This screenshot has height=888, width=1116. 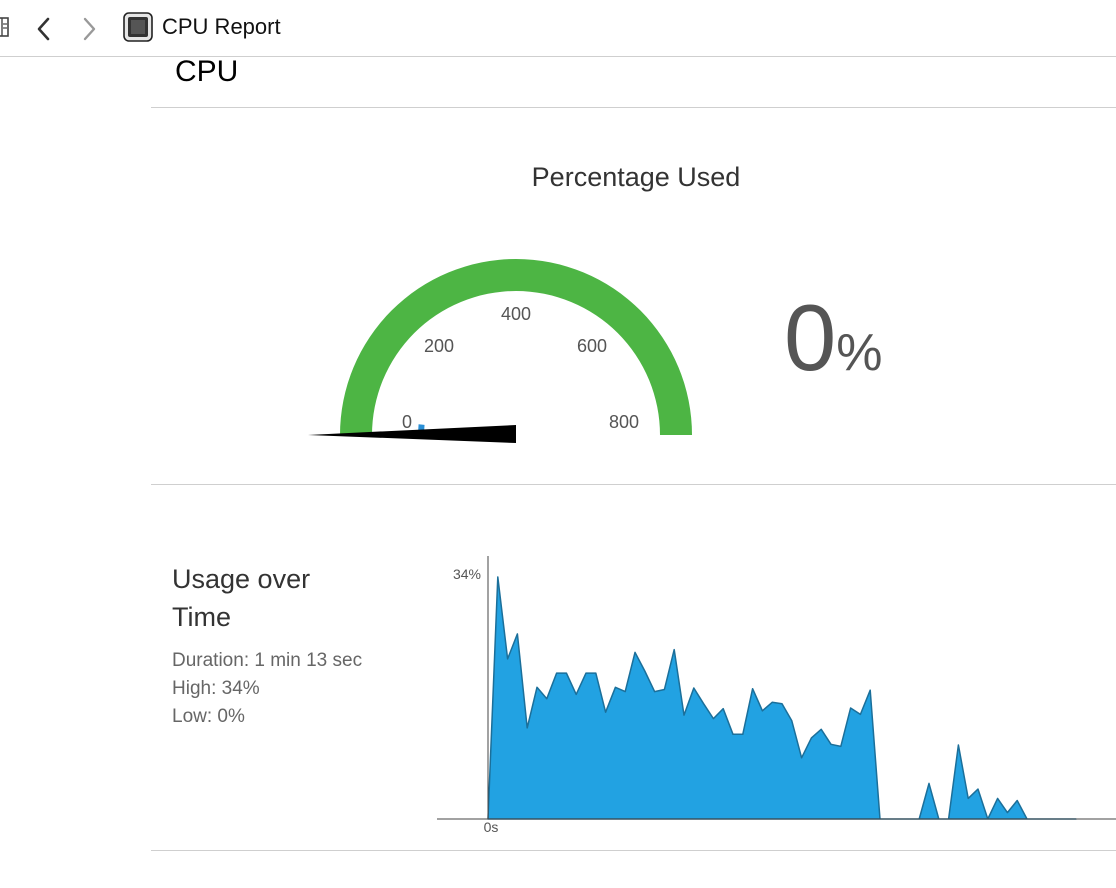 I want to click on high-stat: High: 34%, so click(x=216, y=688).